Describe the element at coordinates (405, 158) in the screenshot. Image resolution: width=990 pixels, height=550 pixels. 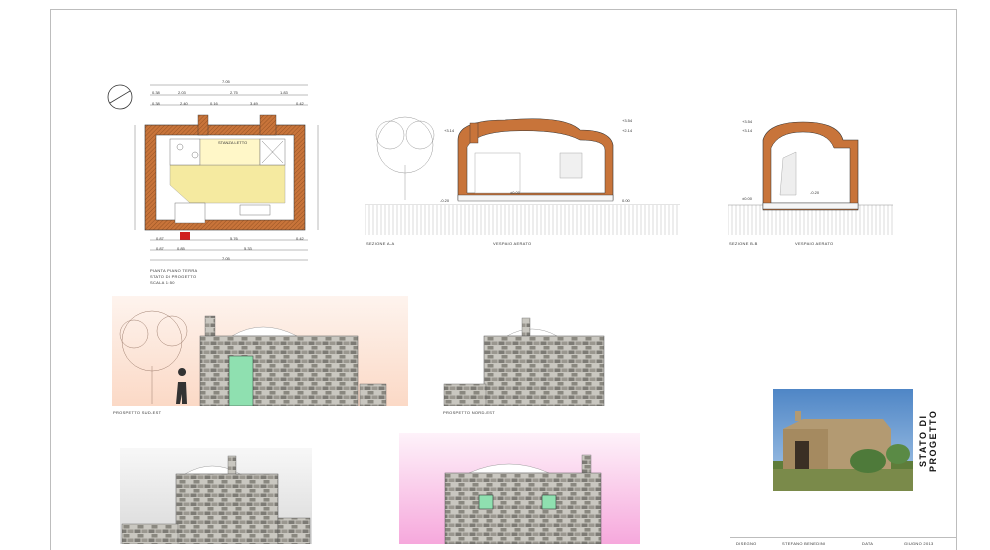
I see `tree-icon` at that location.